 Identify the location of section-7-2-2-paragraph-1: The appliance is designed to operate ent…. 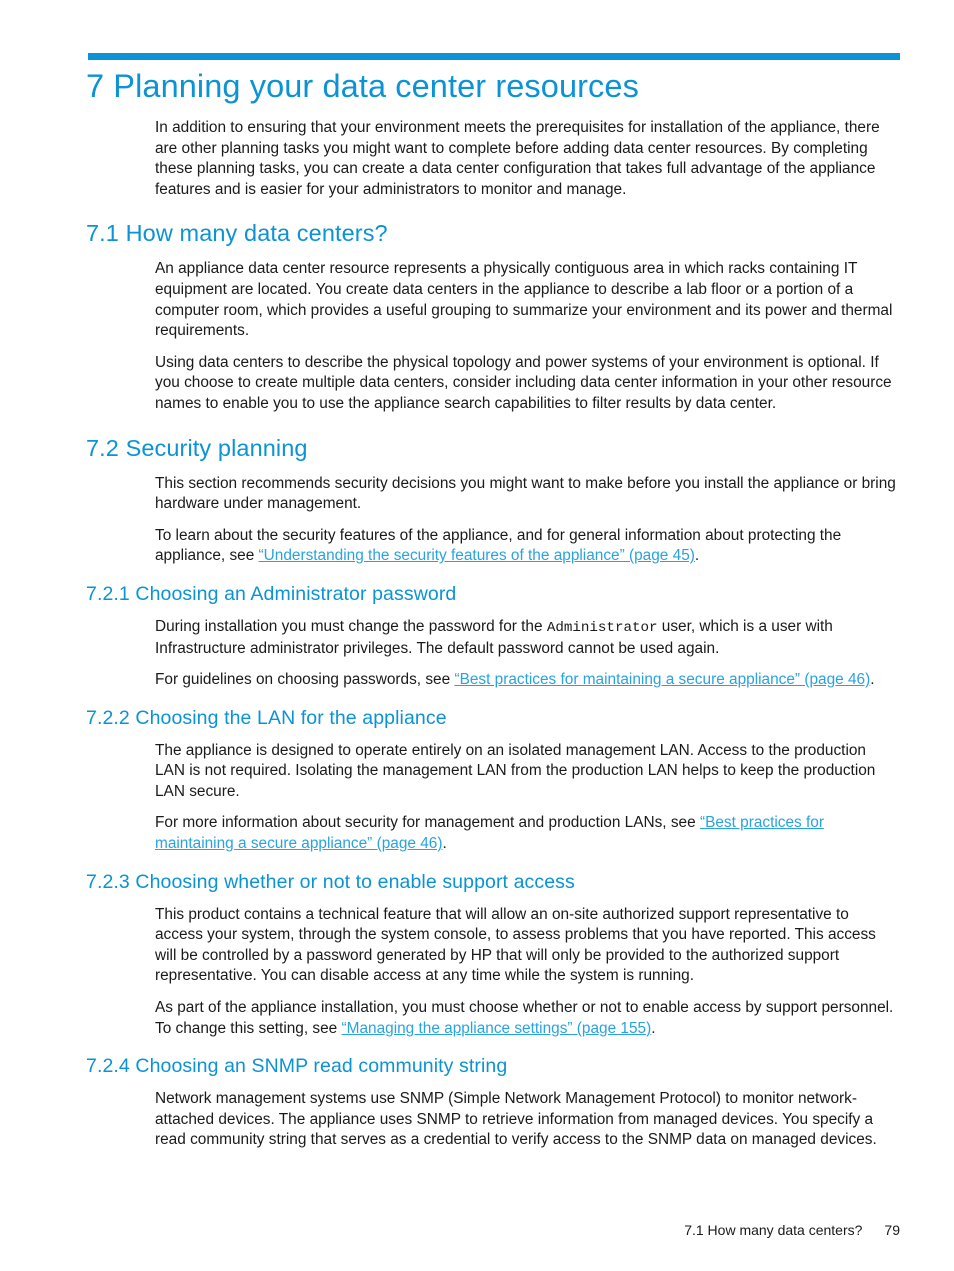
(515, 770).